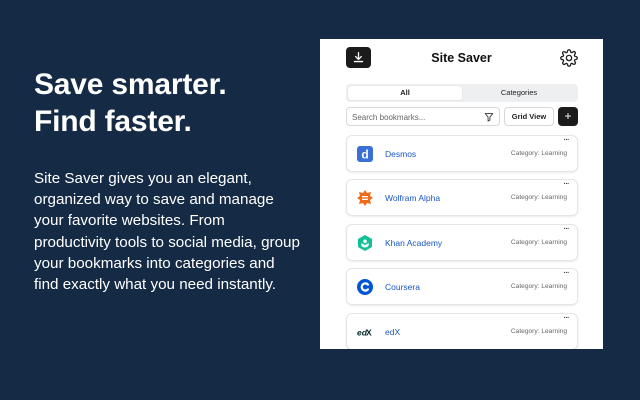 The width and height of the screenshot is (640, 400). I want to click on desmos-logo: d, so click(365, 154).